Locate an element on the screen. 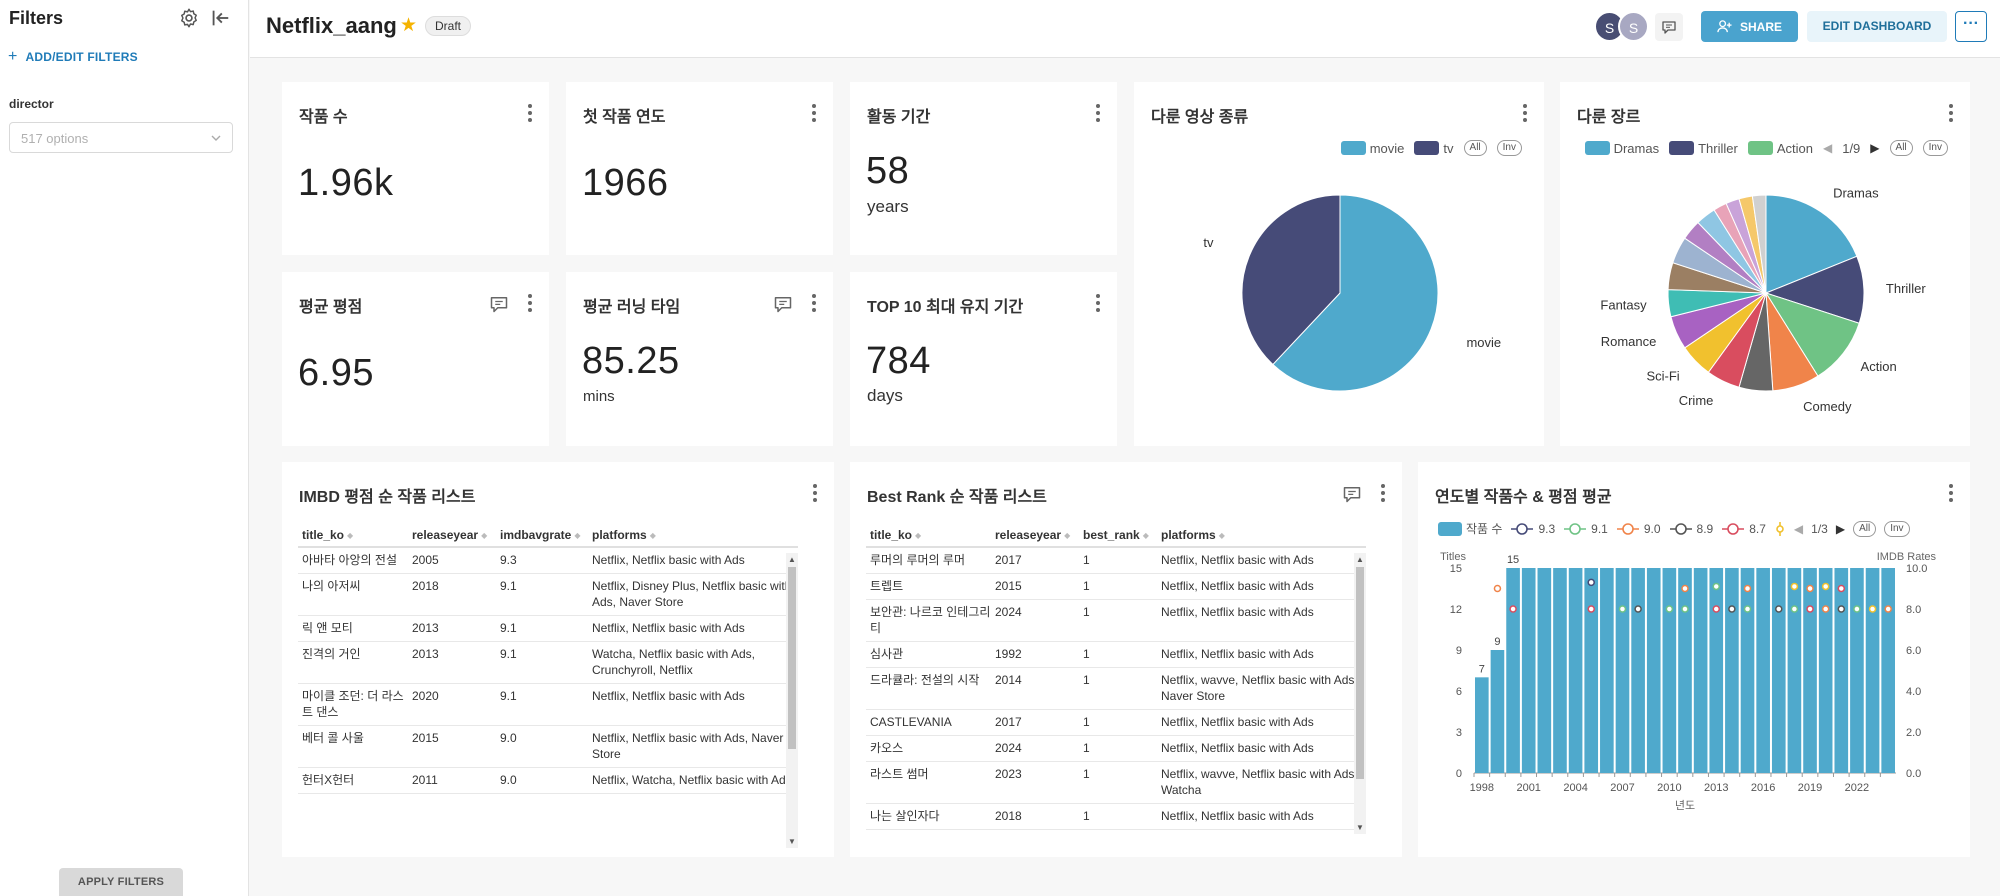 The image size is (2000, 896). bar-2010 is located at coordinates (1669, 670).